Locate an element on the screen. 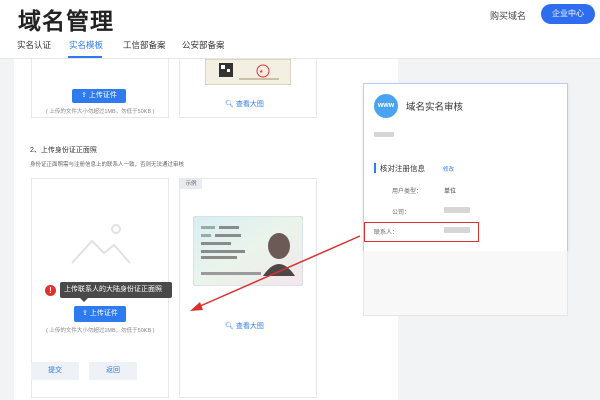 The height and width of the screenshot is (400, 600). annotation-arrow is located at coordinates (275, 273).